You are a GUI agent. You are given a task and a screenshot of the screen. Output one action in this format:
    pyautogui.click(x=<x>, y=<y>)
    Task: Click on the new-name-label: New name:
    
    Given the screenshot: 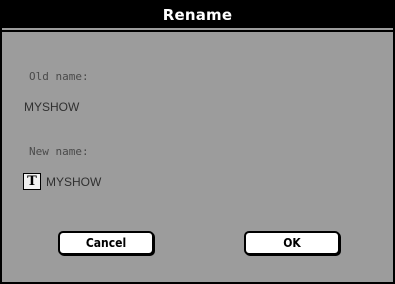 What is the action you would take?
    pyautogui.click(x=59, y=151)
    